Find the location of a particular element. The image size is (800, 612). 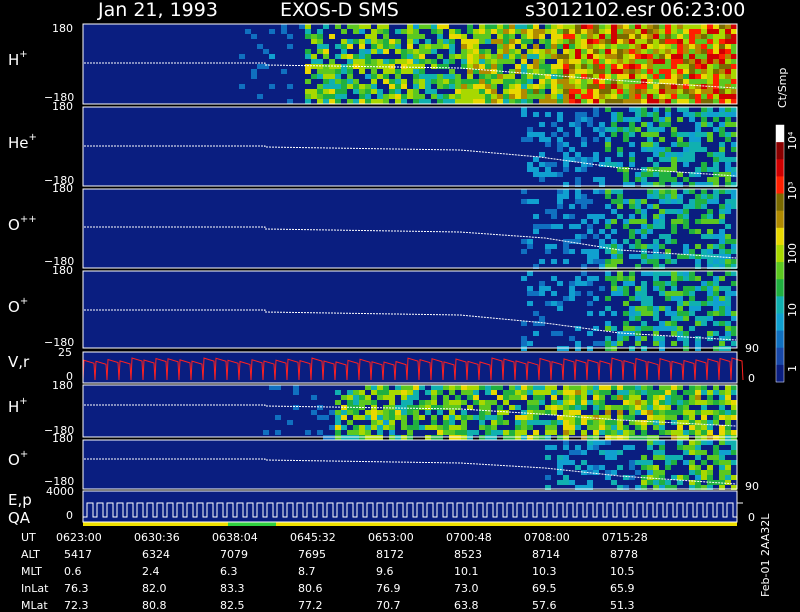

table-cell: 76.9 is located at coordinates (388, 588).